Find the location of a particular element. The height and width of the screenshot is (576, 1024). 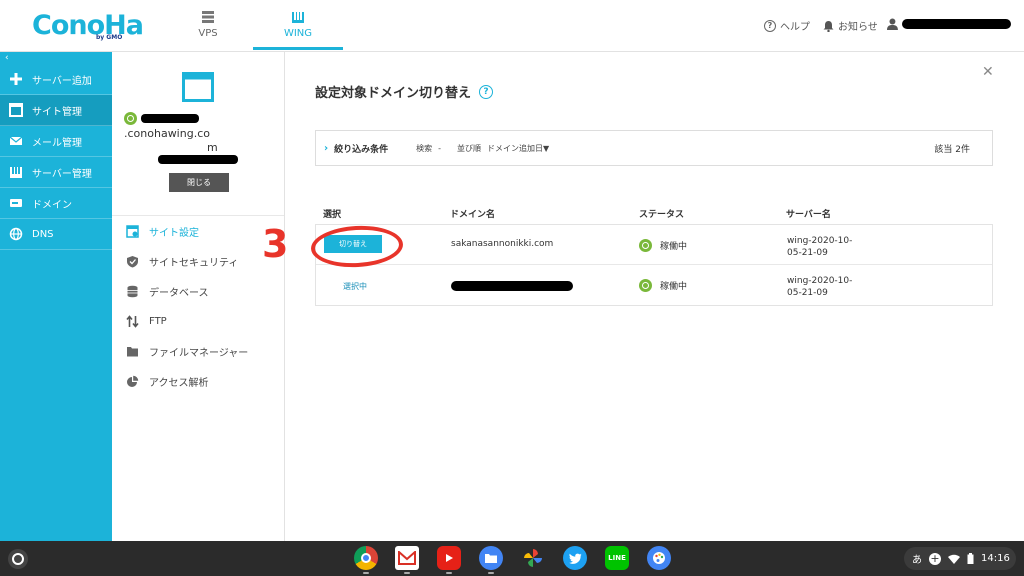

sidebar-item-site-manage: サイト管理 is located at coordinates (56, 110).